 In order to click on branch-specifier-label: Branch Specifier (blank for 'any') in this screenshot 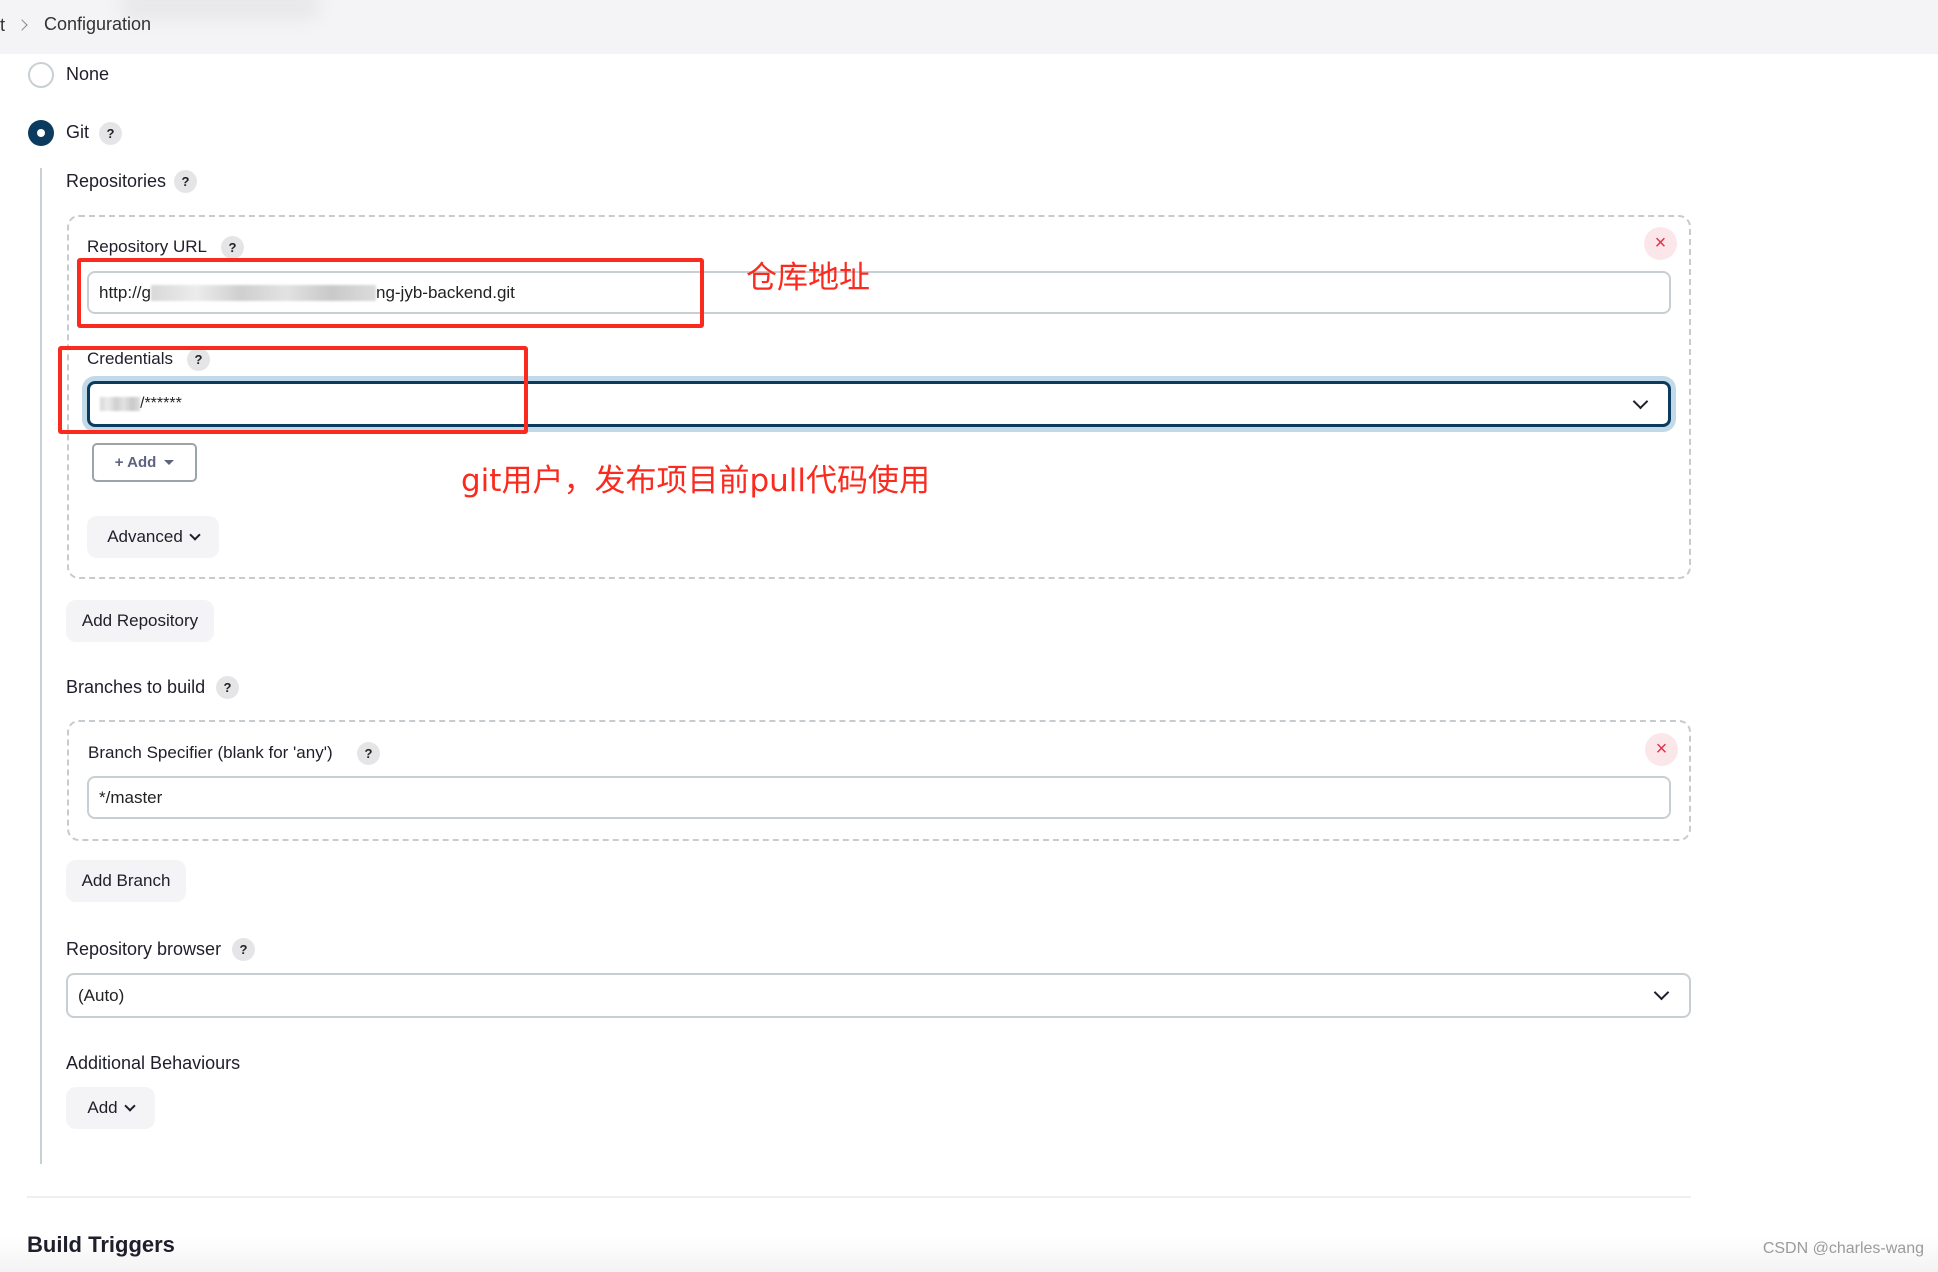, I will do `click(210, 752)`.